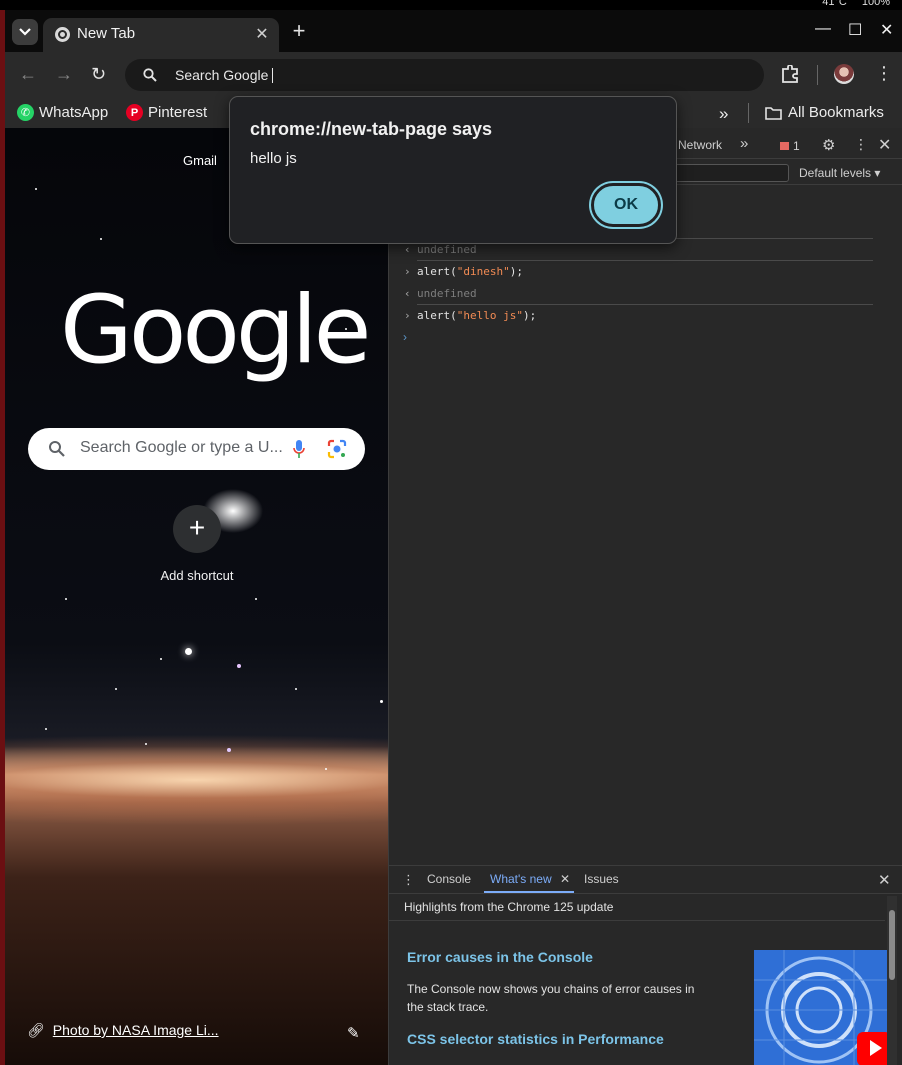  Describe the element at coordinates (626, 205) in the screenshot. I see `ok-button: OK` at that location.